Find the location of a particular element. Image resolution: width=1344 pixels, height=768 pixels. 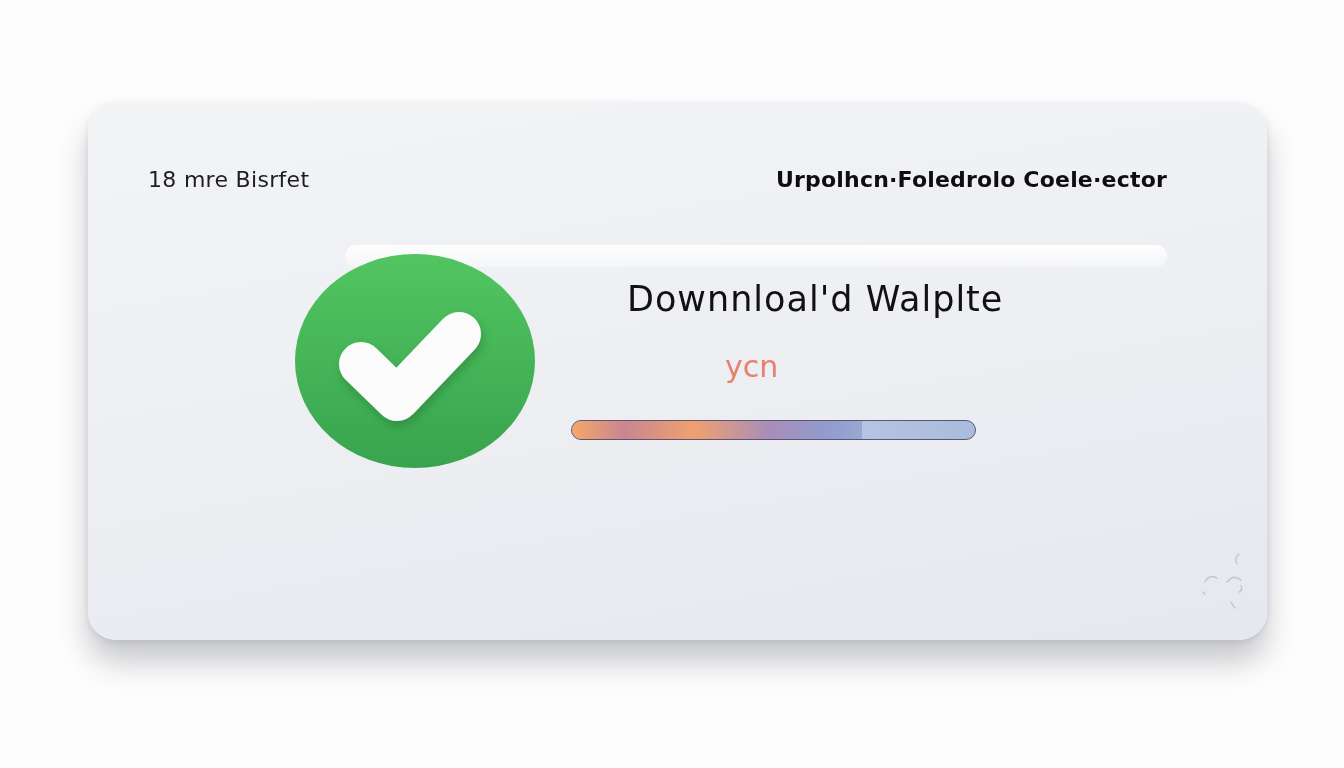

status-text: ycn is located at coordinates (752, 367).